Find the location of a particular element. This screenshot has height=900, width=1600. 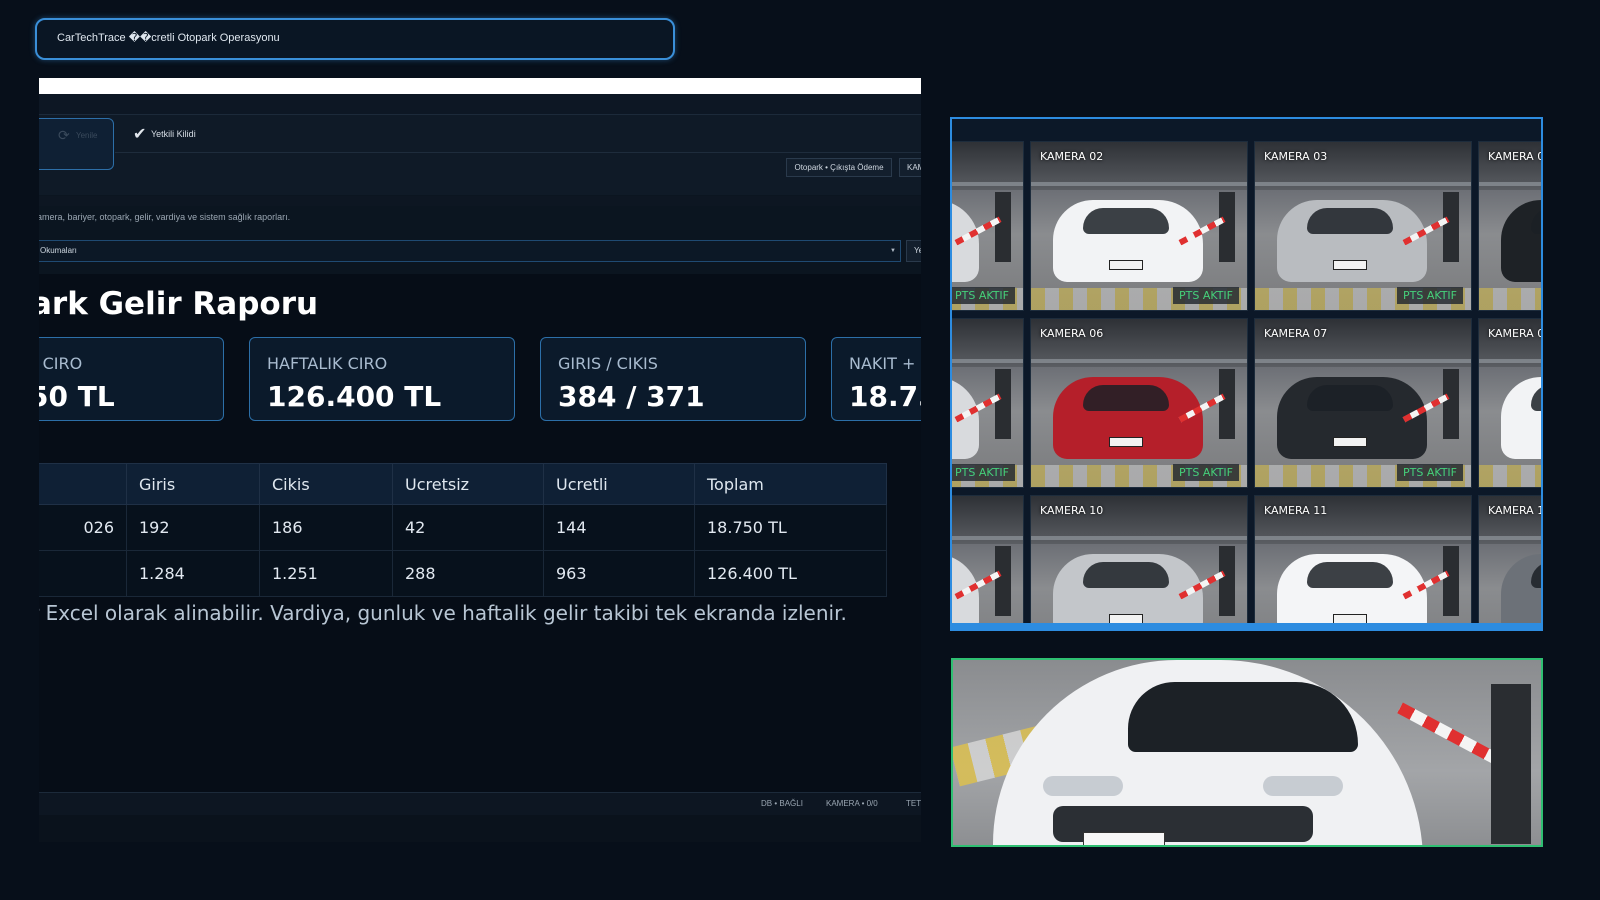

table-row: 1.284 1.251 288 963 126.400 TL is located at coordinates (463, 573).